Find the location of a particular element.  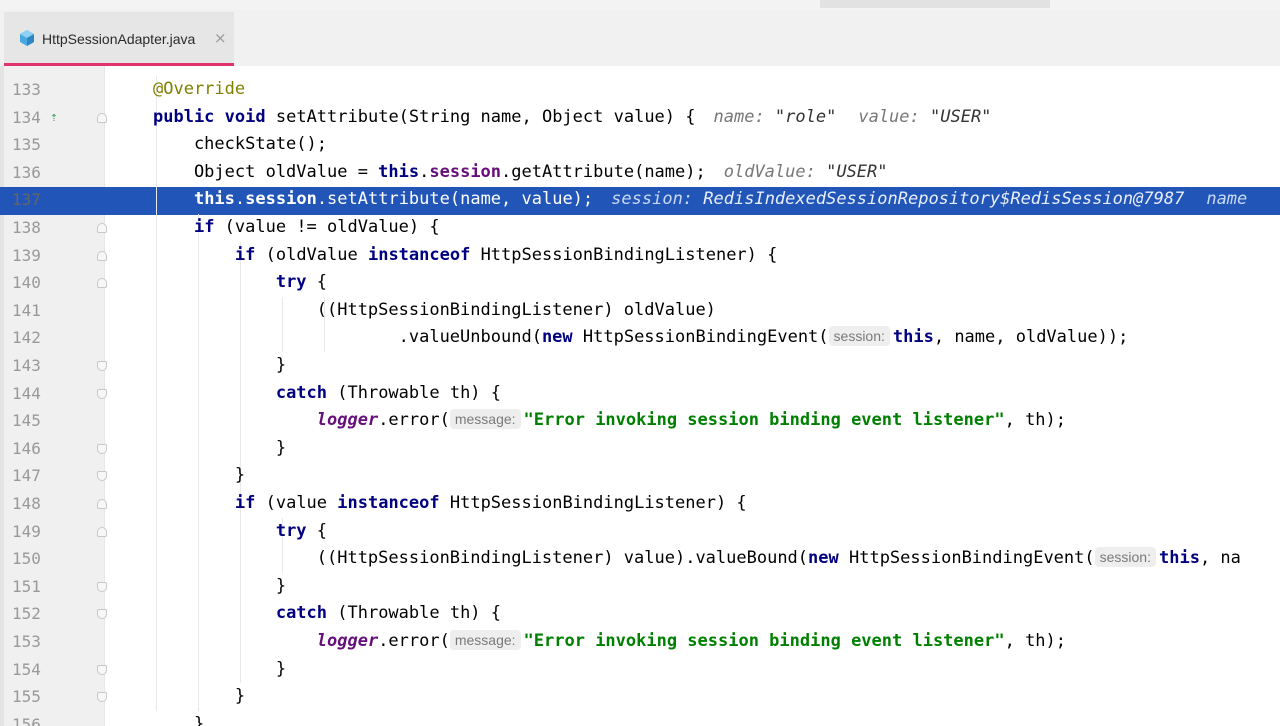

code-line-133: 133 @Override is located at coordinates (640, 90).